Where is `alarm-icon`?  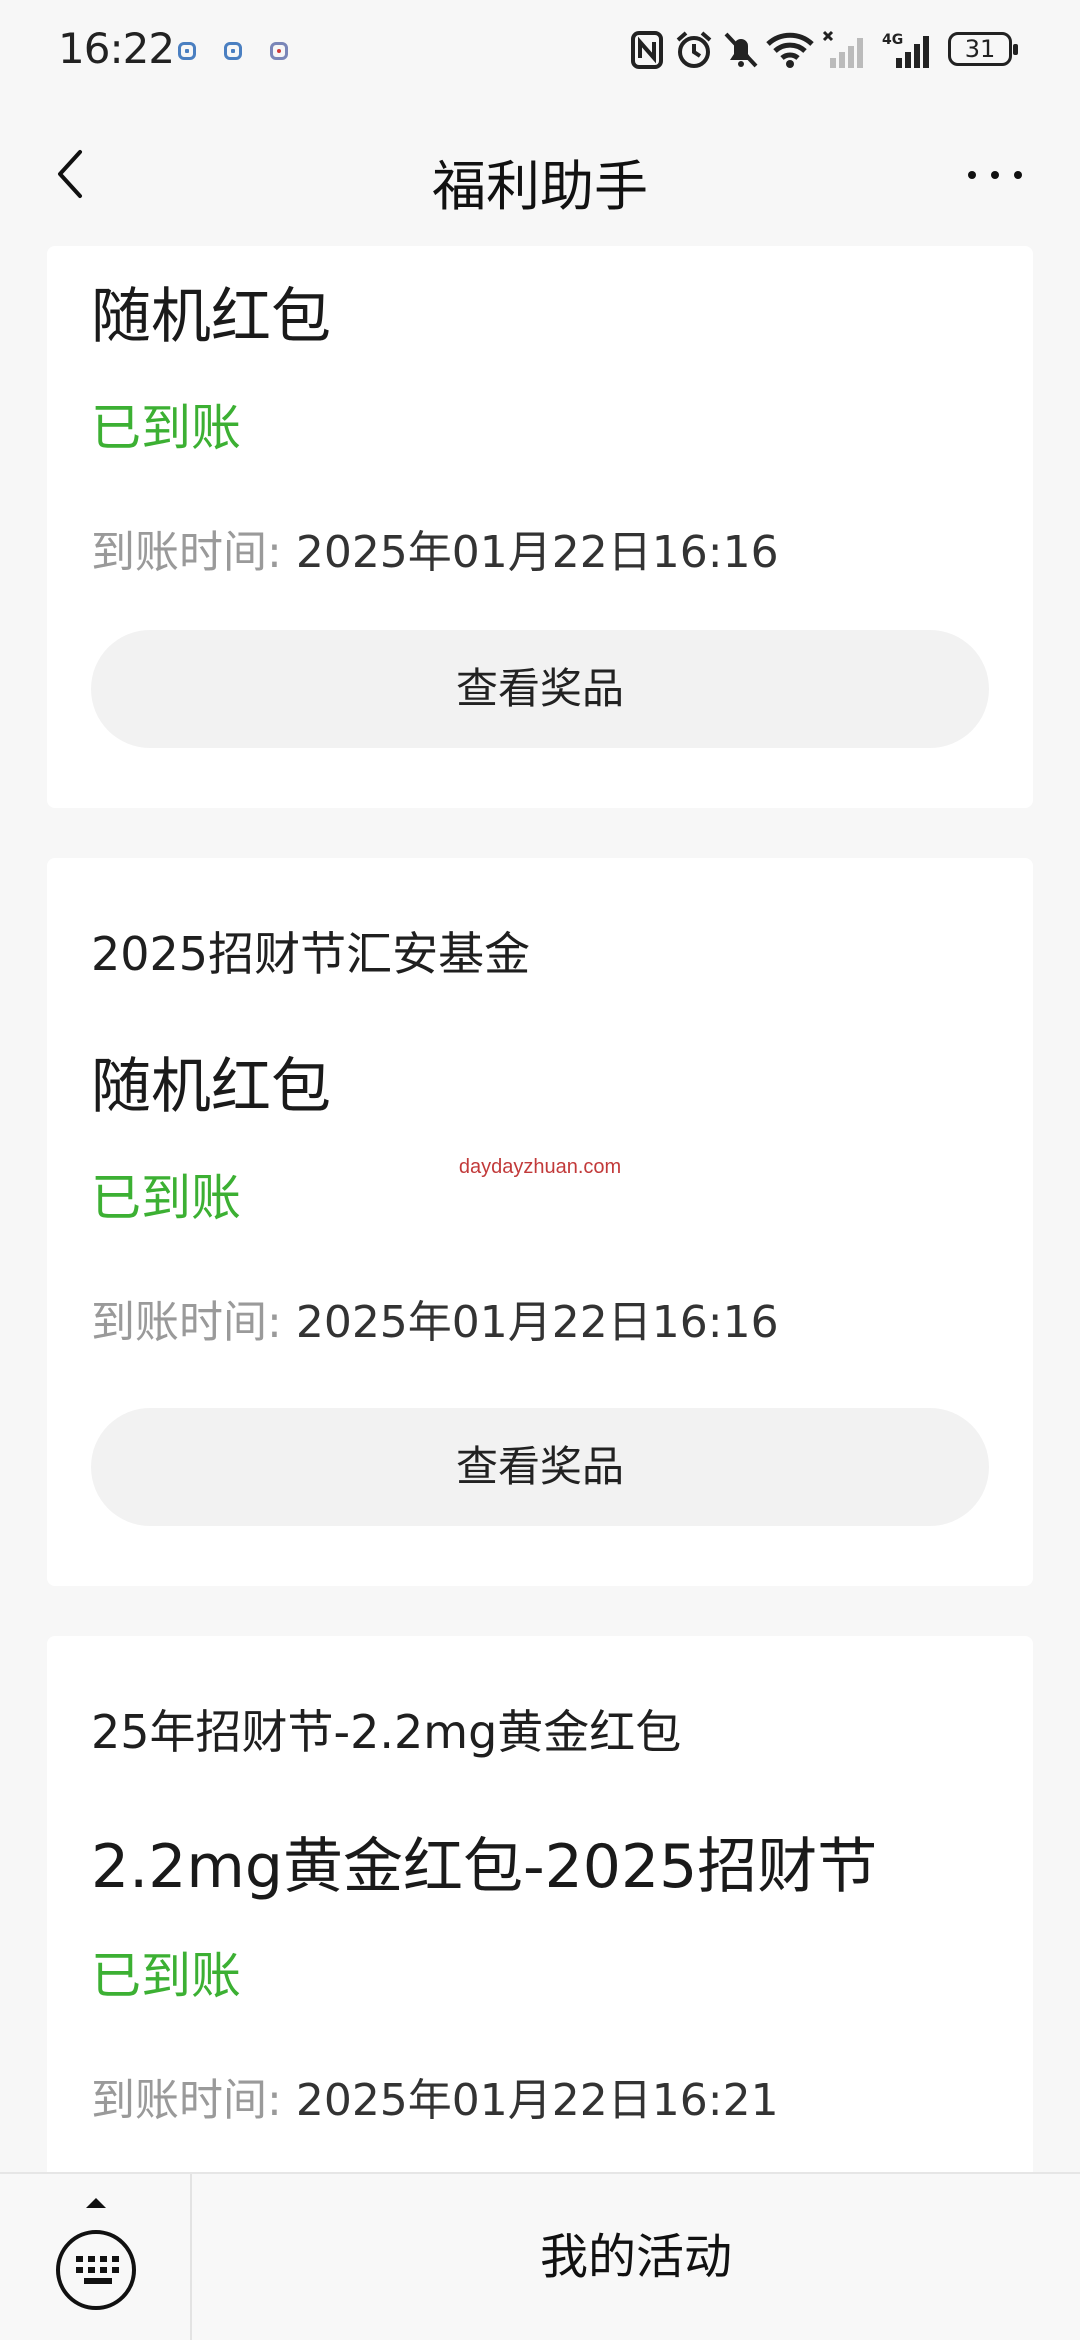
alarm-icon is located at coordinates (694, 49).